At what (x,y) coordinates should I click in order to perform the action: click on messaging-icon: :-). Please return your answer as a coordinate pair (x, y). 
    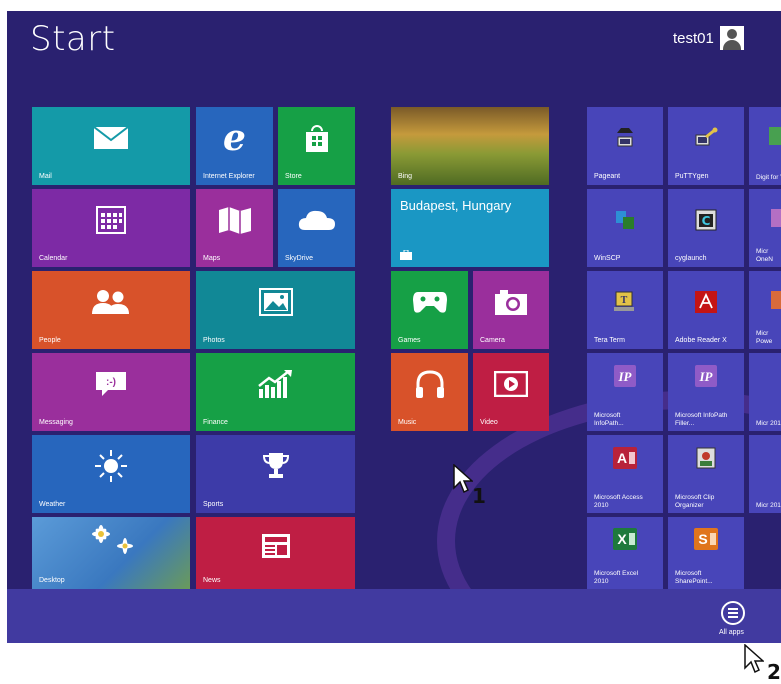
    Looking at the image, I should click on (111, 384).